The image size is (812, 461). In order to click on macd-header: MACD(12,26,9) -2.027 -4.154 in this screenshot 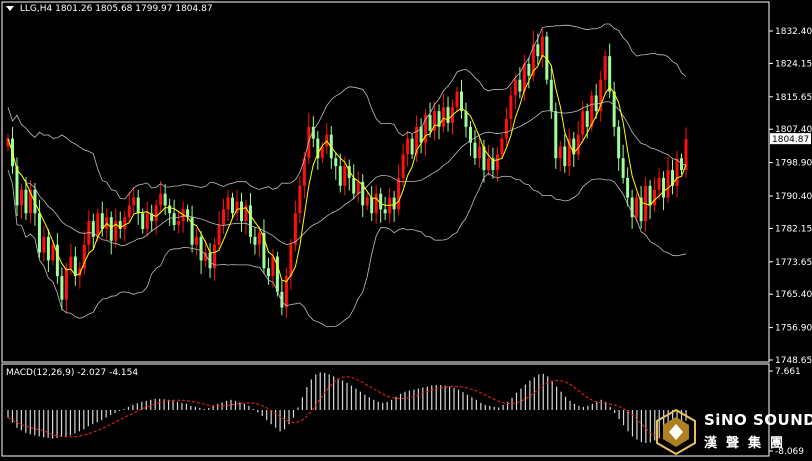, I will do `click(72, 373)`.